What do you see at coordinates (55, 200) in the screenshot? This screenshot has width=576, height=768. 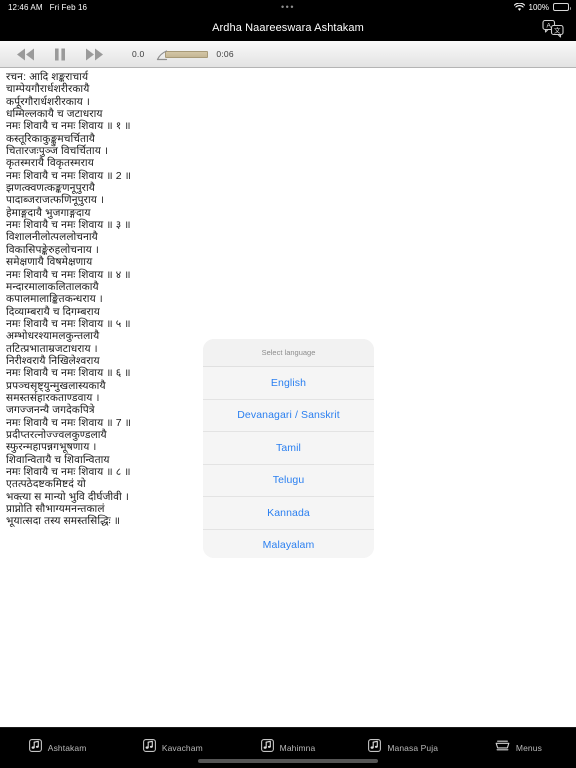 I see `verse-line: पादाब्जराजत्फणिनूपुराय ।` at bounding box center [55, 200].